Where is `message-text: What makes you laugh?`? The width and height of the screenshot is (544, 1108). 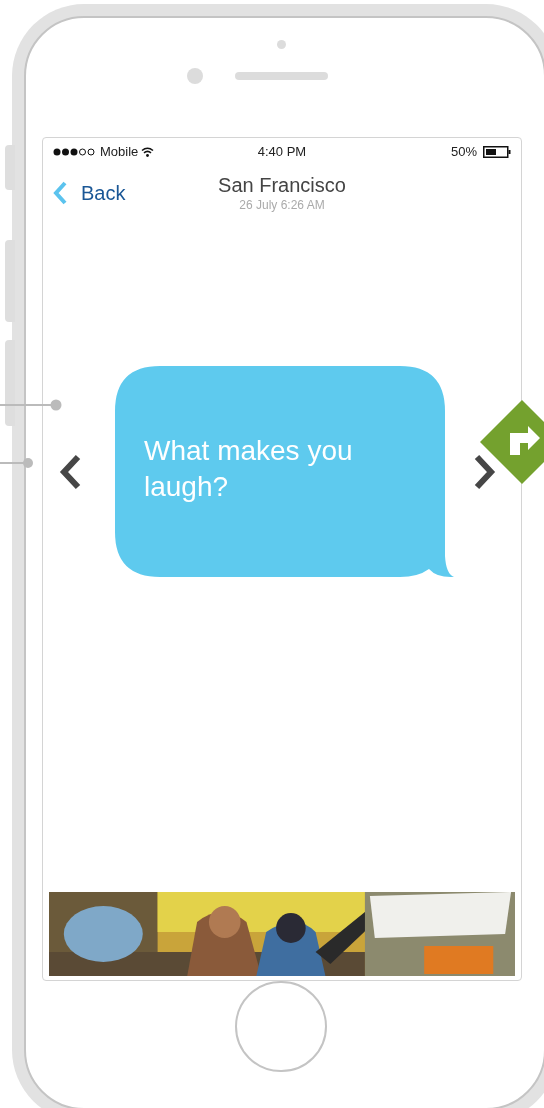 message-text: What makes you laugh? is located at coordinates (248, 468).